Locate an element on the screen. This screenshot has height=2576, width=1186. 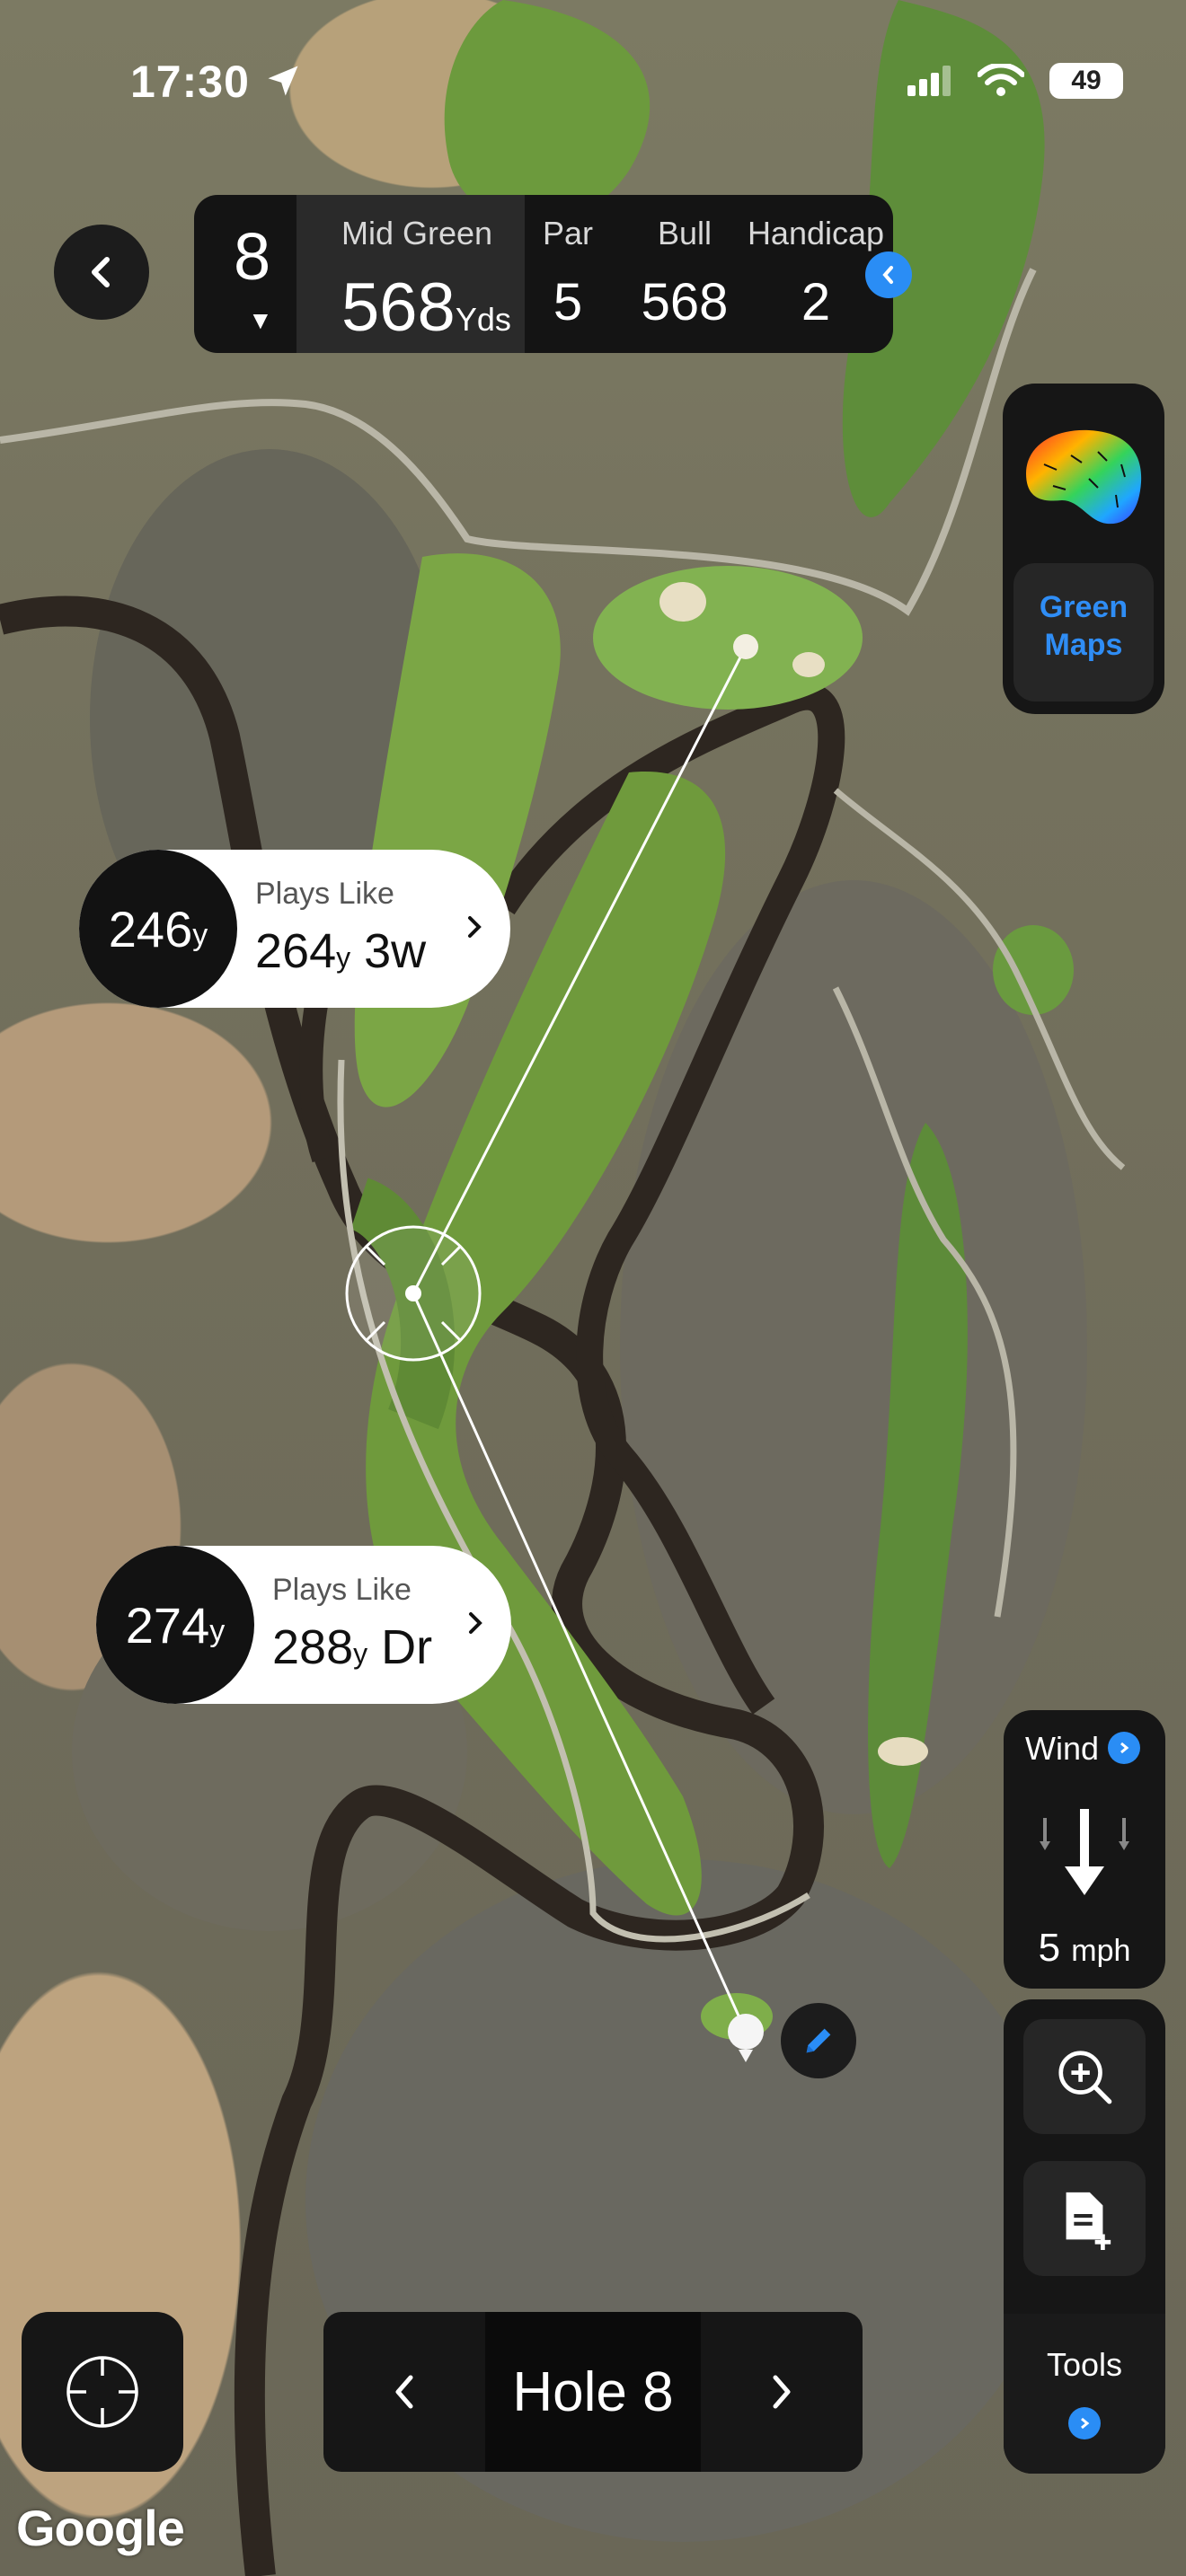
mid-green-label: Mid Green is located at coordinates (417, 233).